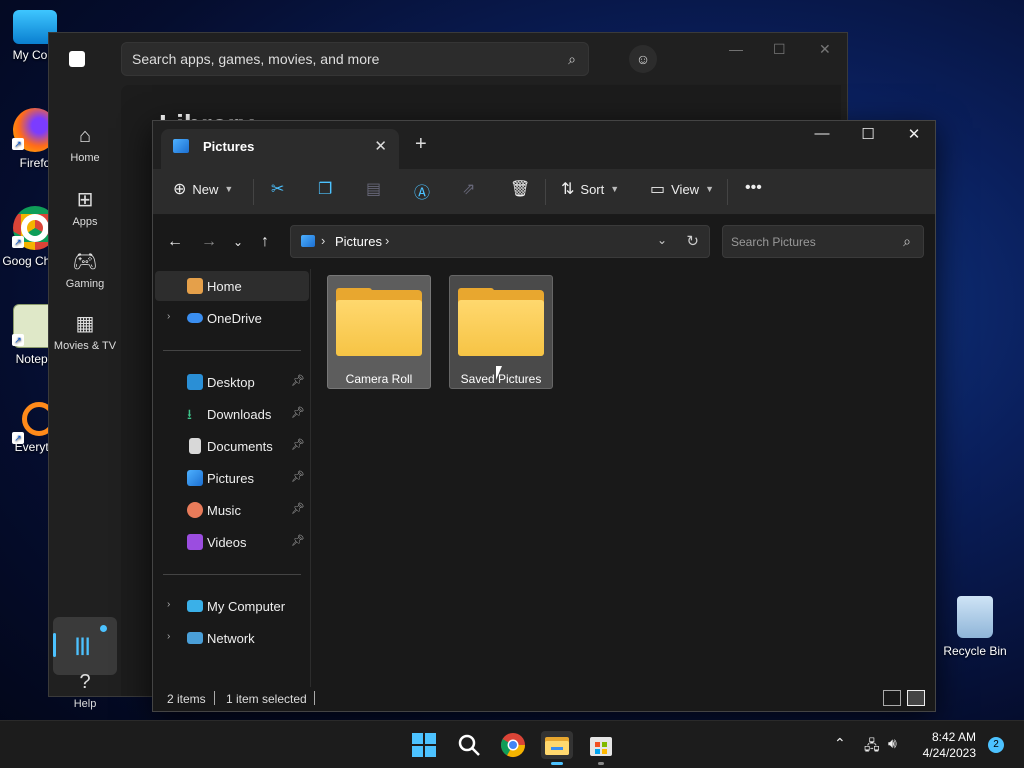  What do you see at coordinates (601, 748) in the screenshot?
I see `store-taskbar-button` at bounding box center [601, 748].